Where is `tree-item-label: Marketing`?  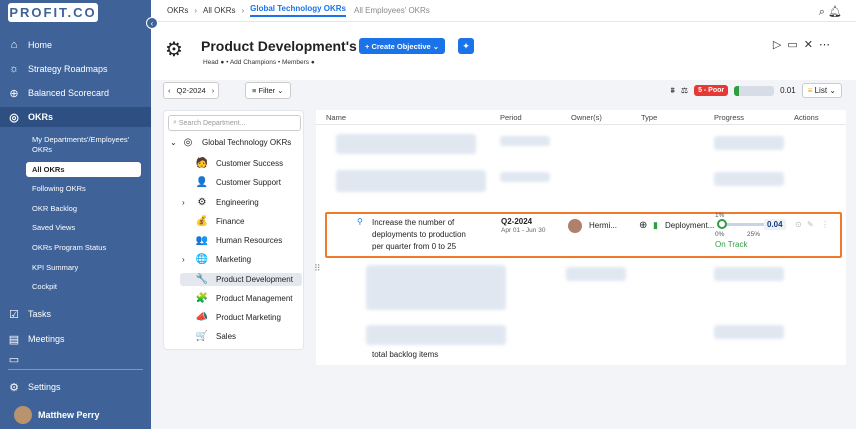 tree-item-label: Marketing is located at coordinates (234, 259).